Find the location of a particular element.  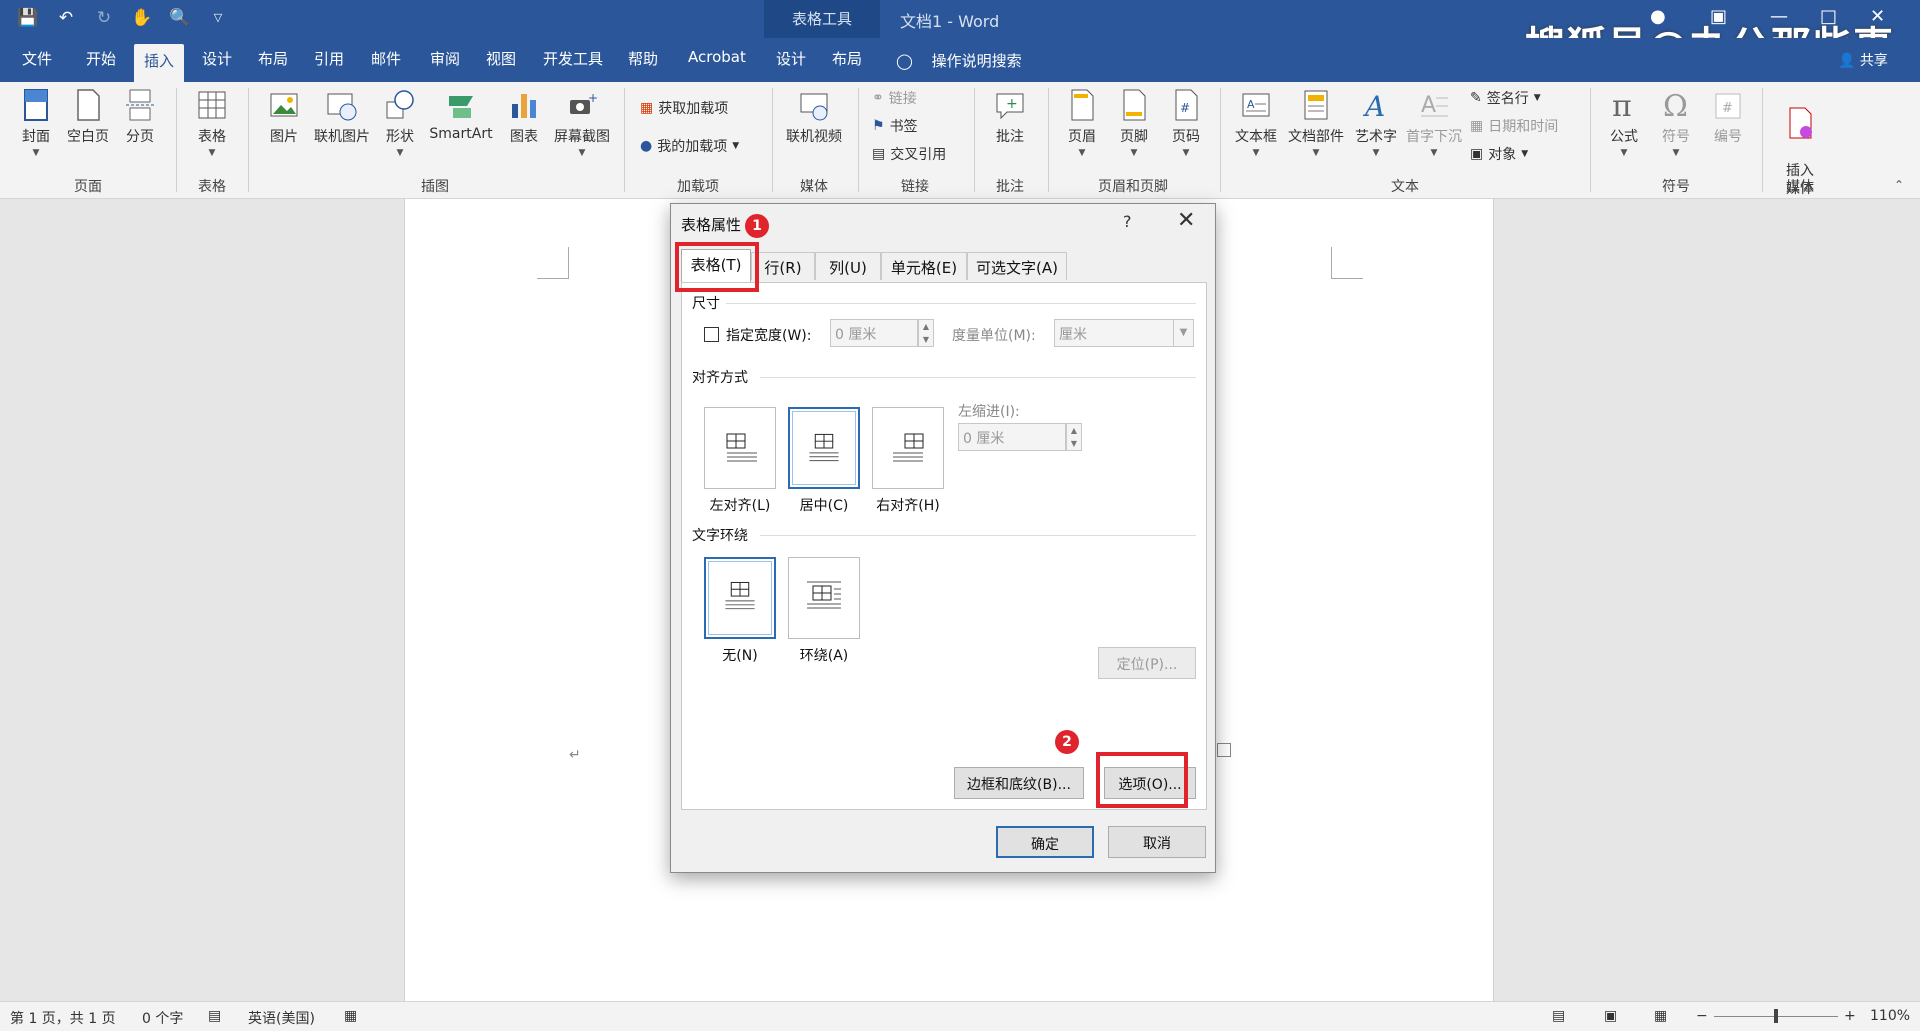

tab-table-design: 设计 is located at coordinates (791, 58).